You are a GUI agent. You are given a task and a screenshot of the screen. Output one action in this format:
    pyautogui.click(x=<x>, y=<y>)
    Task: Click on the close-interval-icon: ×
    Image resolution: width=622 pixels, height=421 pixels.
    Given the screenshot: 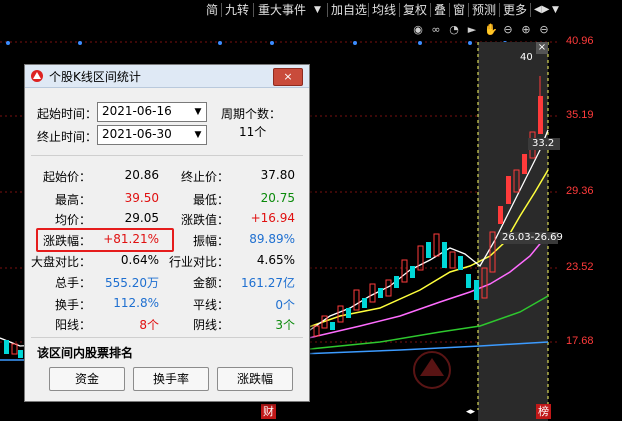 What is the action you would take?
    pyautogui.click(x=542, y=48)
    